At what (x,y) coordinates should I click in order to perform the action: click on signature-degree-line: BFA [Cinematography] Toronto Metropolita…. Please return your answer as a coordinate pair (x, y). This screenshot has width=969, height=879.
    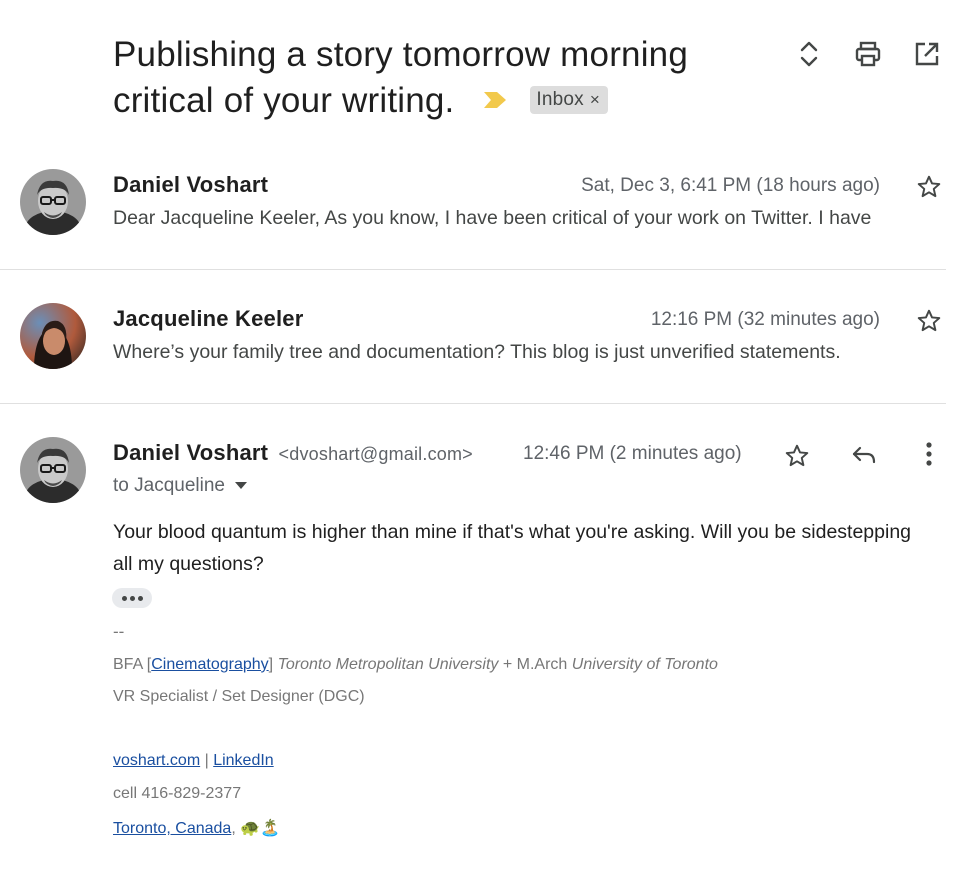
    Looking at the image, I should click on (415, 665).